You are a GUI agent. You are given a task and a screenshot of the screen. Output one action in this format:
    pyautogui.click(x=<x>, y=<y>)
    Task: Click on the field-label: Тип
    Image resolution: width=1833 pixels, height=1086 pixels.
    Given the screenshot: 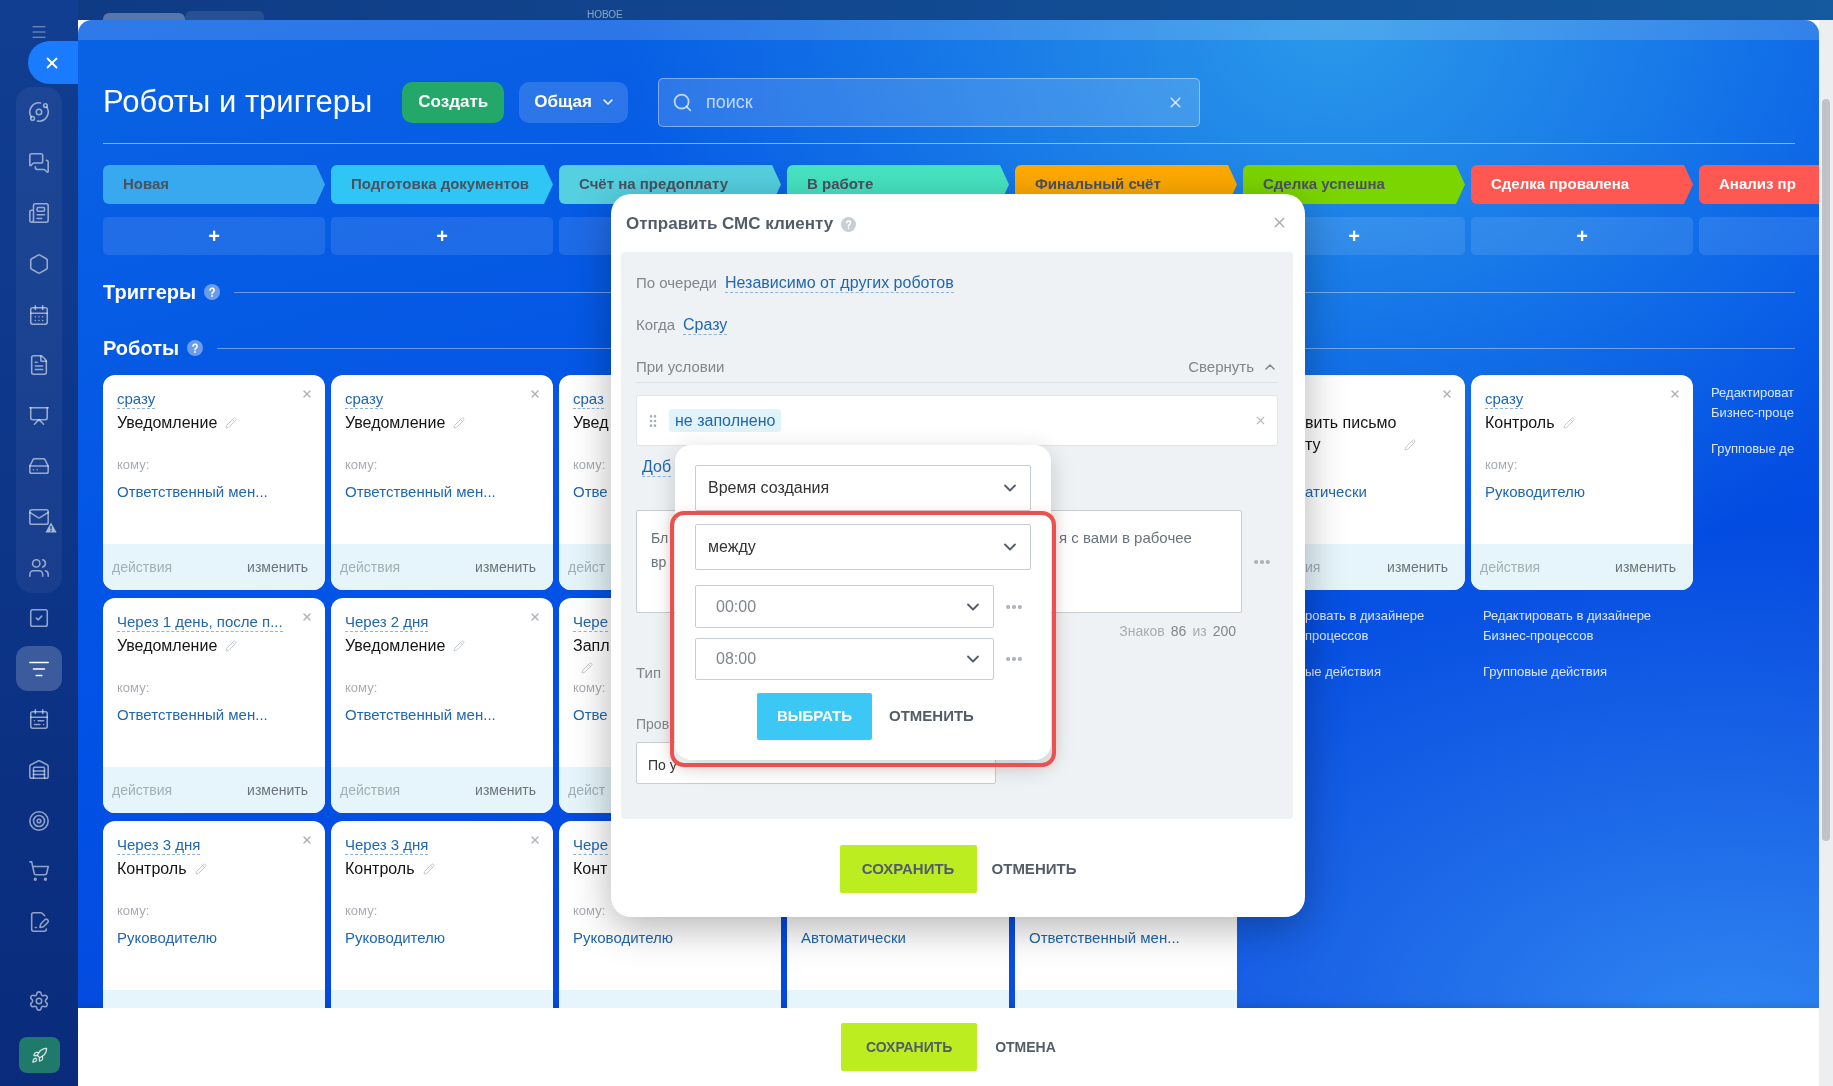 What is the action you would take?
    pyautogui.click(x=648, y=672)
    